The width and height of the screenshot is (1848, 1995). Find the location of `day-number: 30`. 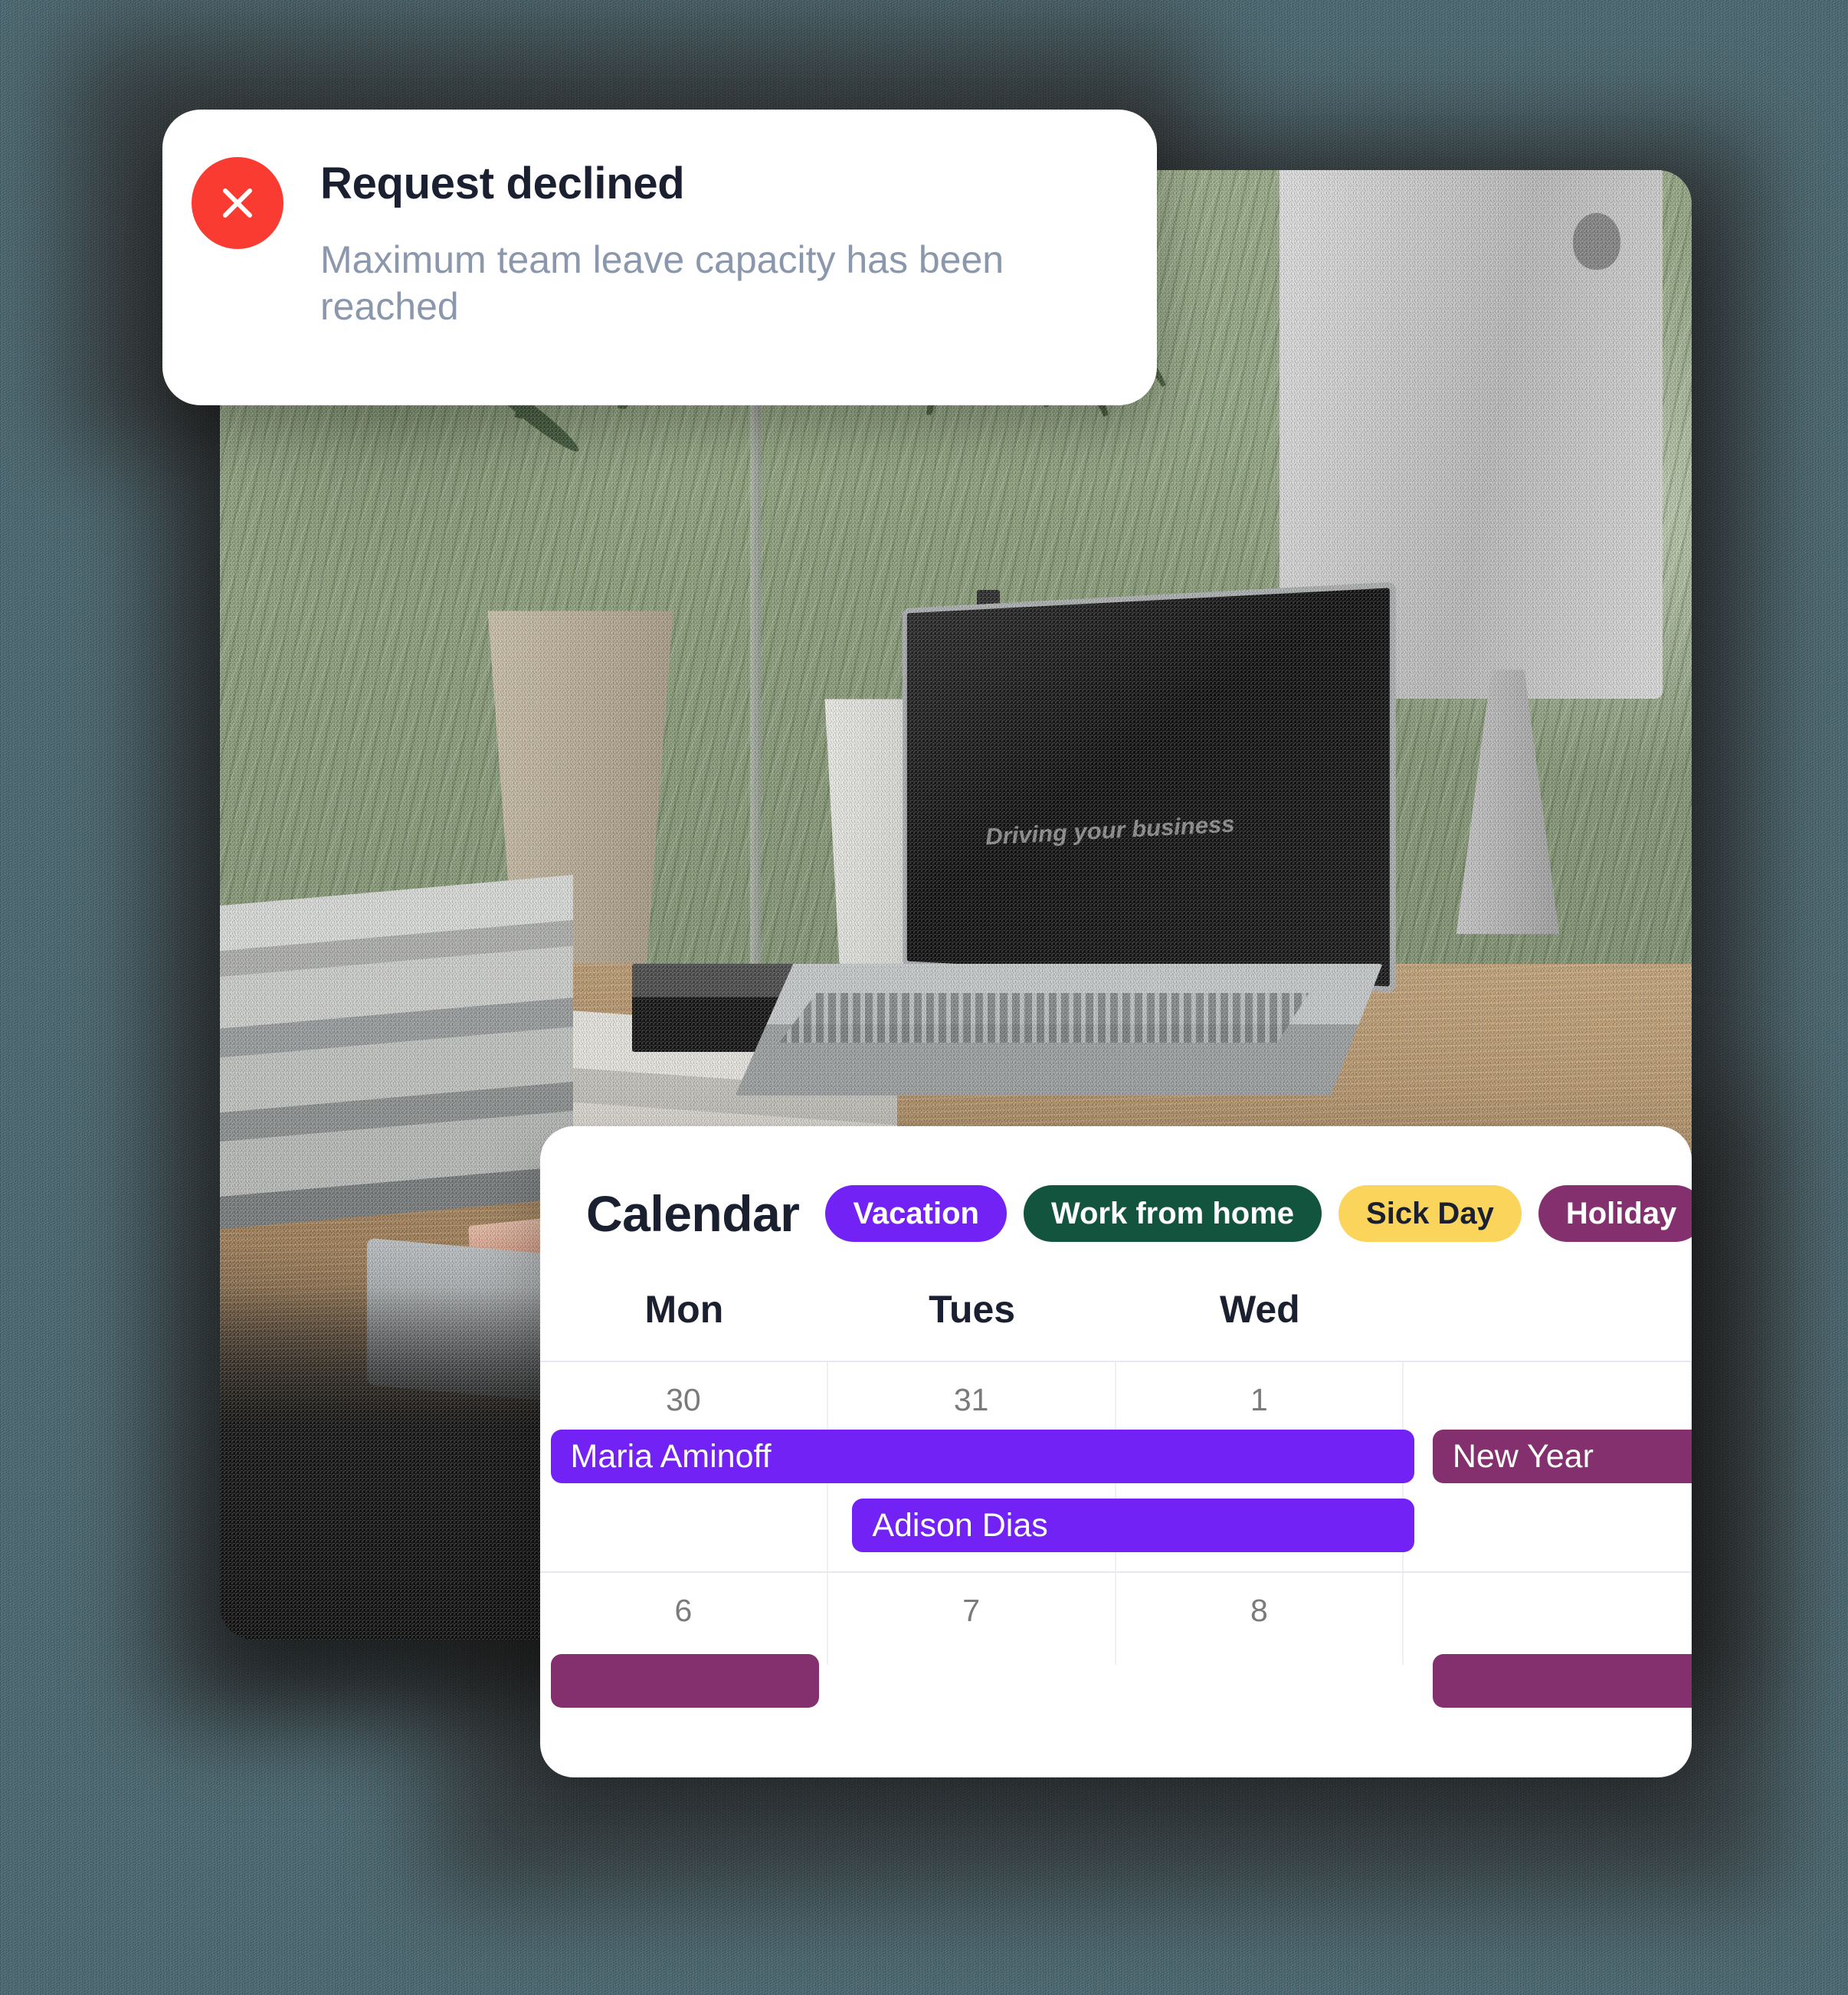

day-number: 30 is located at coordinates (683, 1399).